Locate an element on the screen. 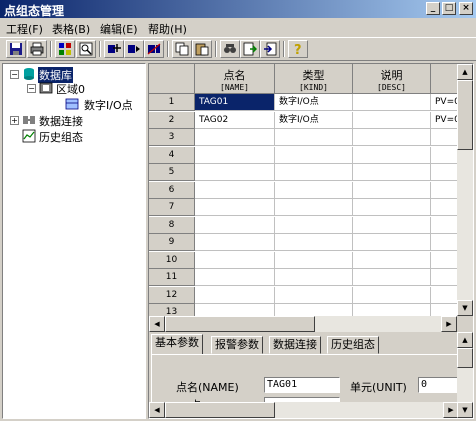 The width and height of the screenshot is (476, 421). insert-point-icon is located at coordinates (134, 49).